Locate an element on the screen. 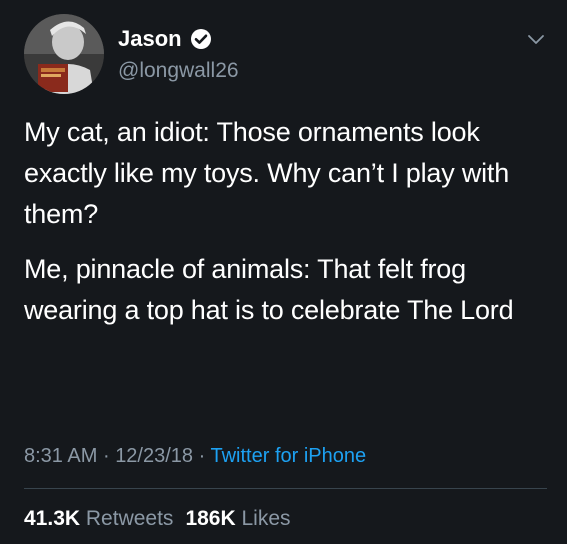  retweets-label: Retweets is located at coordinates (129, 518).